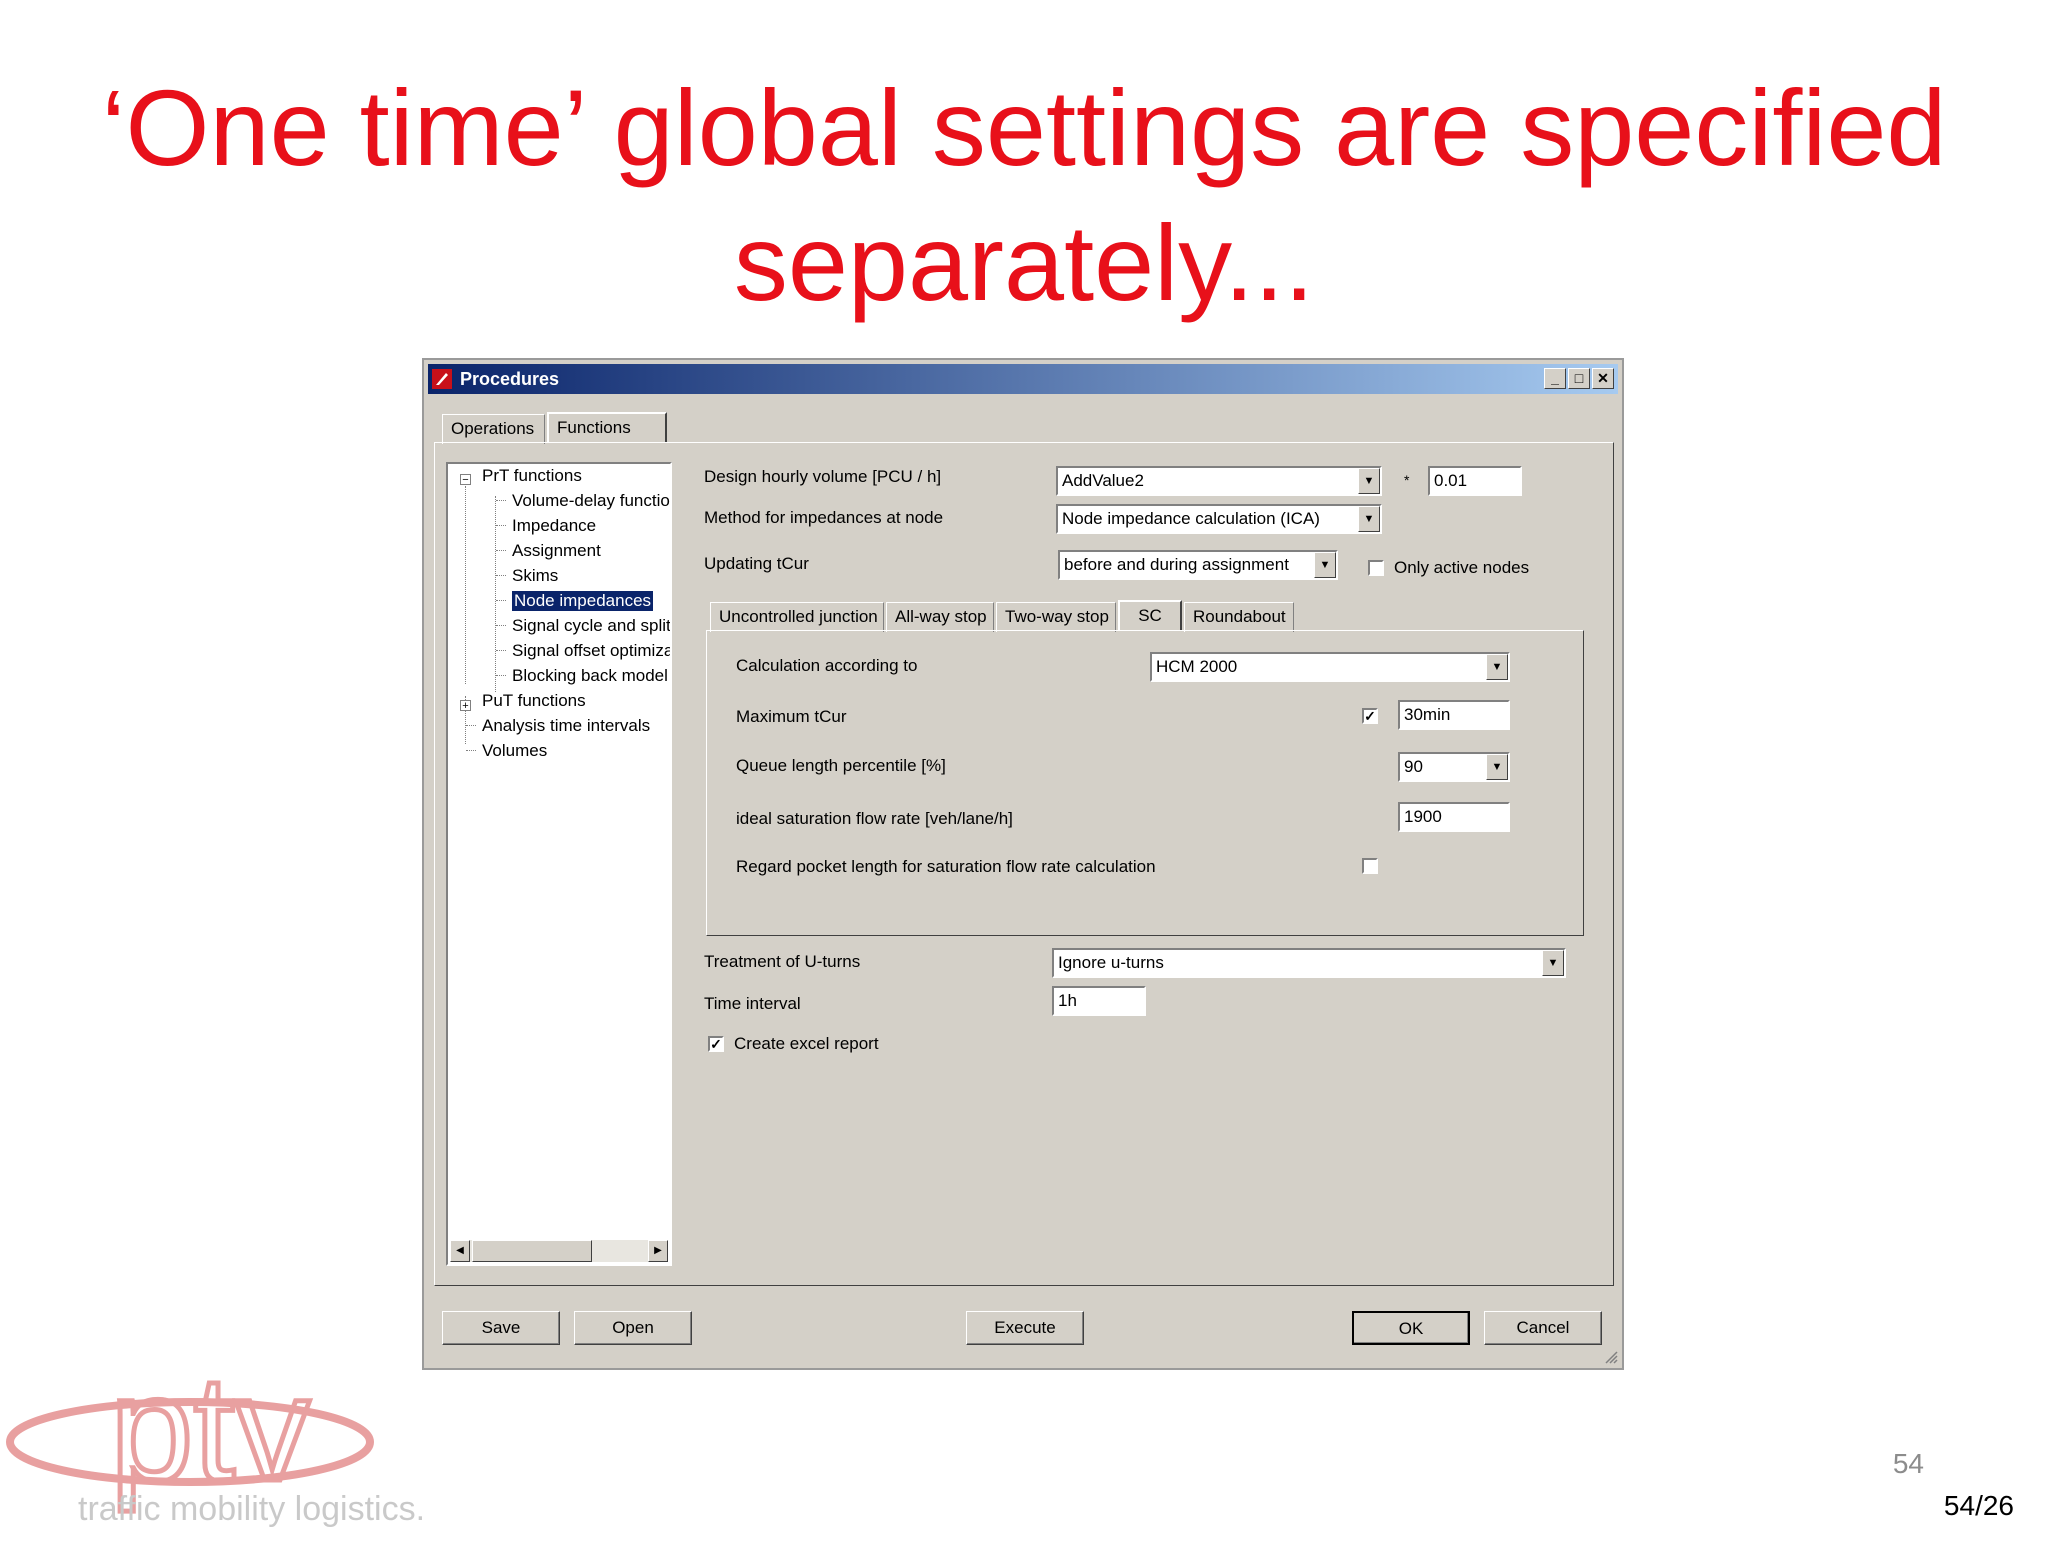 Image resolution: width=2048 pixels, height=1541 pixels. Describe the element at coordinates (1191, 518) in the screenshot. I see `method-value: Node impedance calculation (ICA)` at that location.